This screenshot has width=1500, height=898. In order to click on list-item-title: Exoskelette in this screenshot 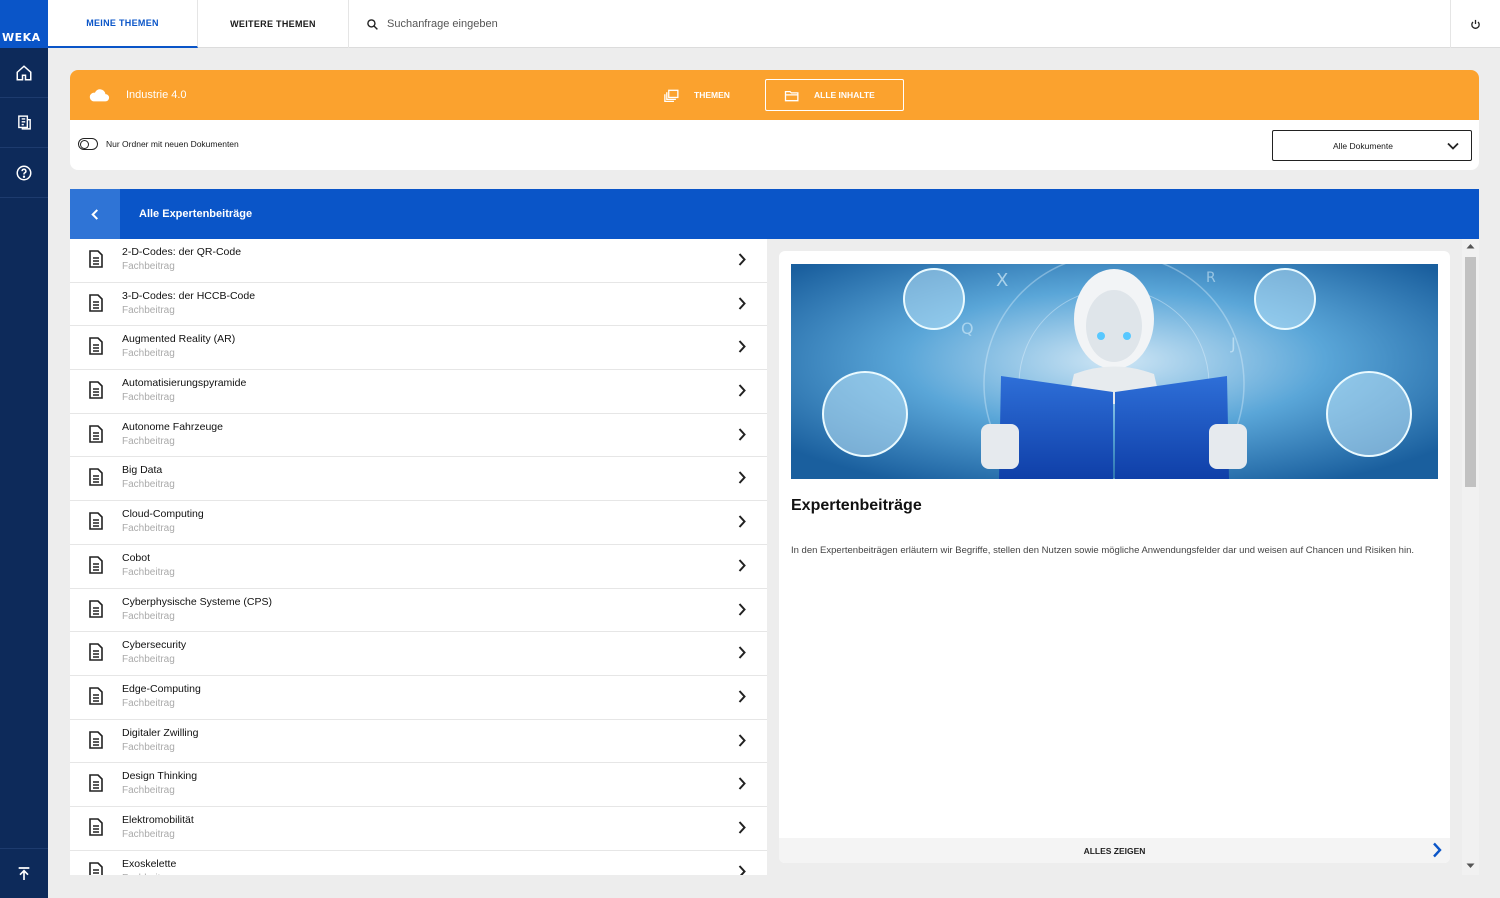, I will do `click(149, 863)`.